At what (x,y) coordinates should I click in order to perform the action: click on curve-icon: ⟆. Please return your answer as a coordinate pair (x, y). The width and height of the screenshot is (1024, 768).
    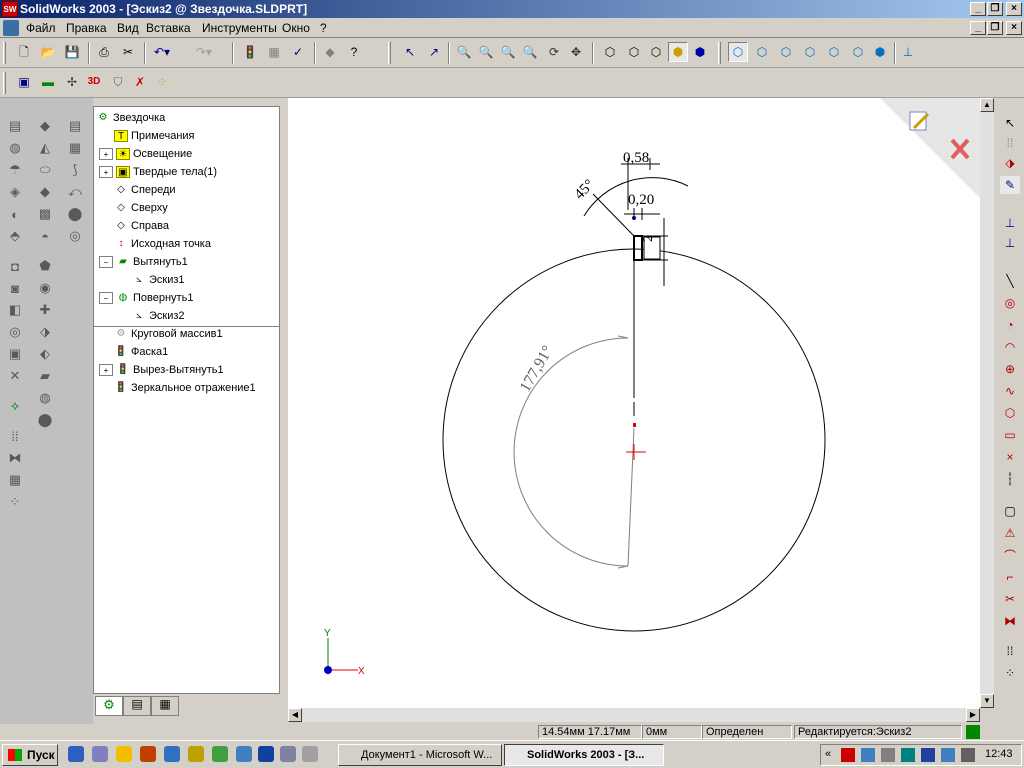
    Looking at the image, I should click on (75, 170).